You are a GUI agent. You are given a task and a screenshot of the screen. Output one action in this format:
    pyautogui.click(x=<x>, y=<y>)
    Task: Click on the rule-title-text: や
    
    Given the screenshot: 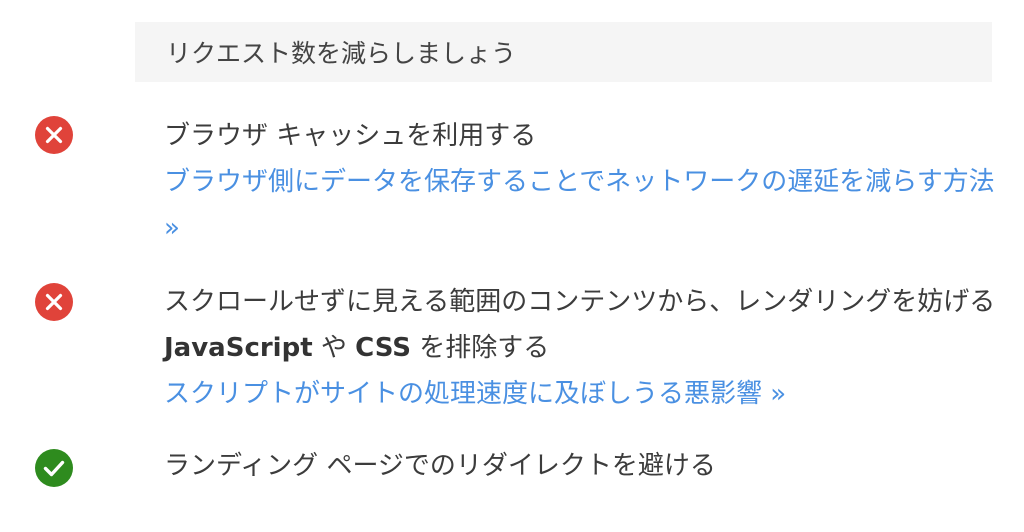 What is the action you would take?
    pyautogui.click(x=334, y=348)
    